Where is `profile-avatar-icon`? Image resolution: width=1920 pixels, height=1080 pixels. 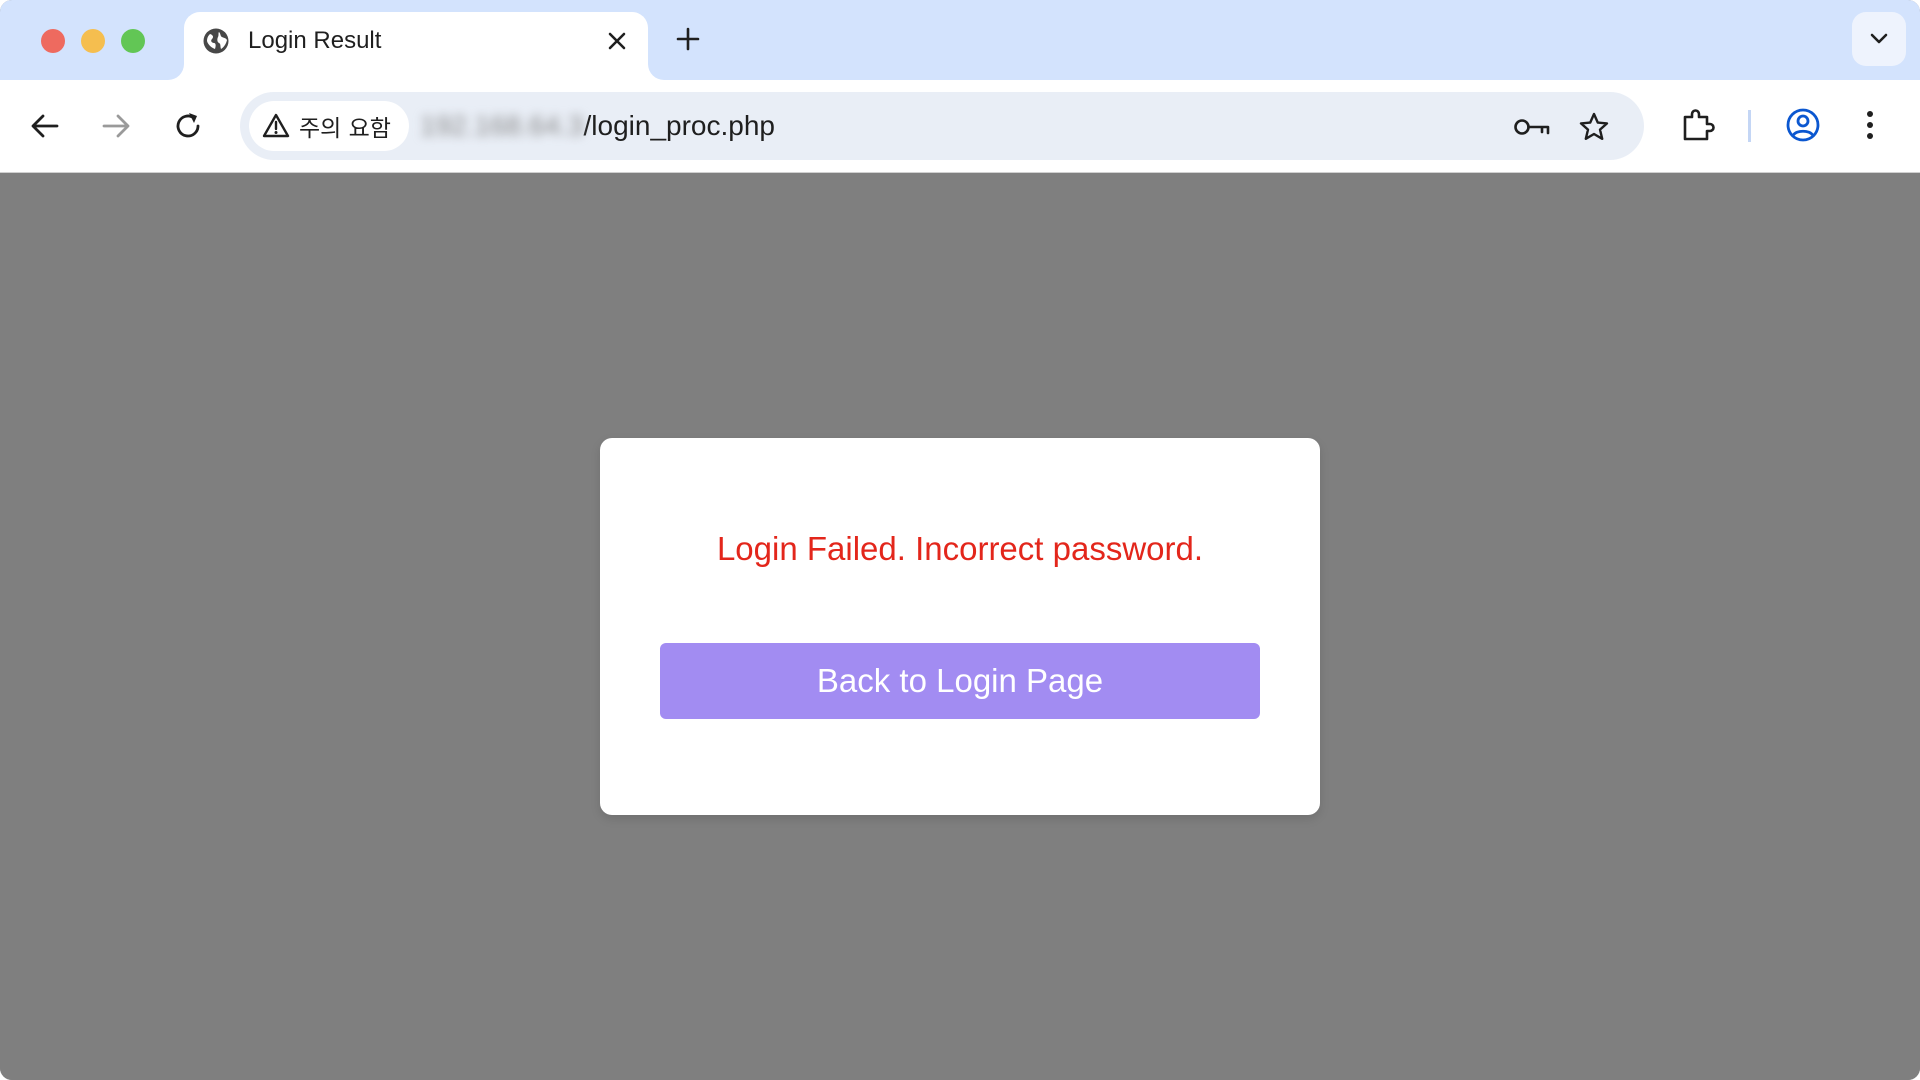
profile-avatar-icon is located at coordinates (1803, 125).